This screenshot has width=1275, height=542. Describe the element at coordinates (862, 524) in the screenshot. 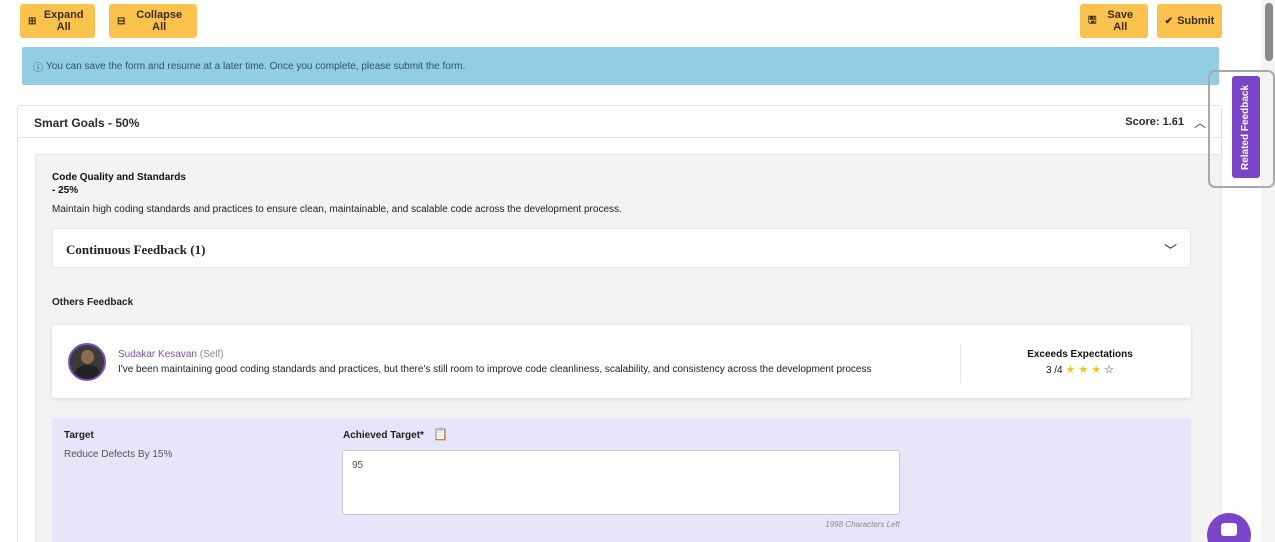

I see `characters-left: 1998 Characters Left` at that location.